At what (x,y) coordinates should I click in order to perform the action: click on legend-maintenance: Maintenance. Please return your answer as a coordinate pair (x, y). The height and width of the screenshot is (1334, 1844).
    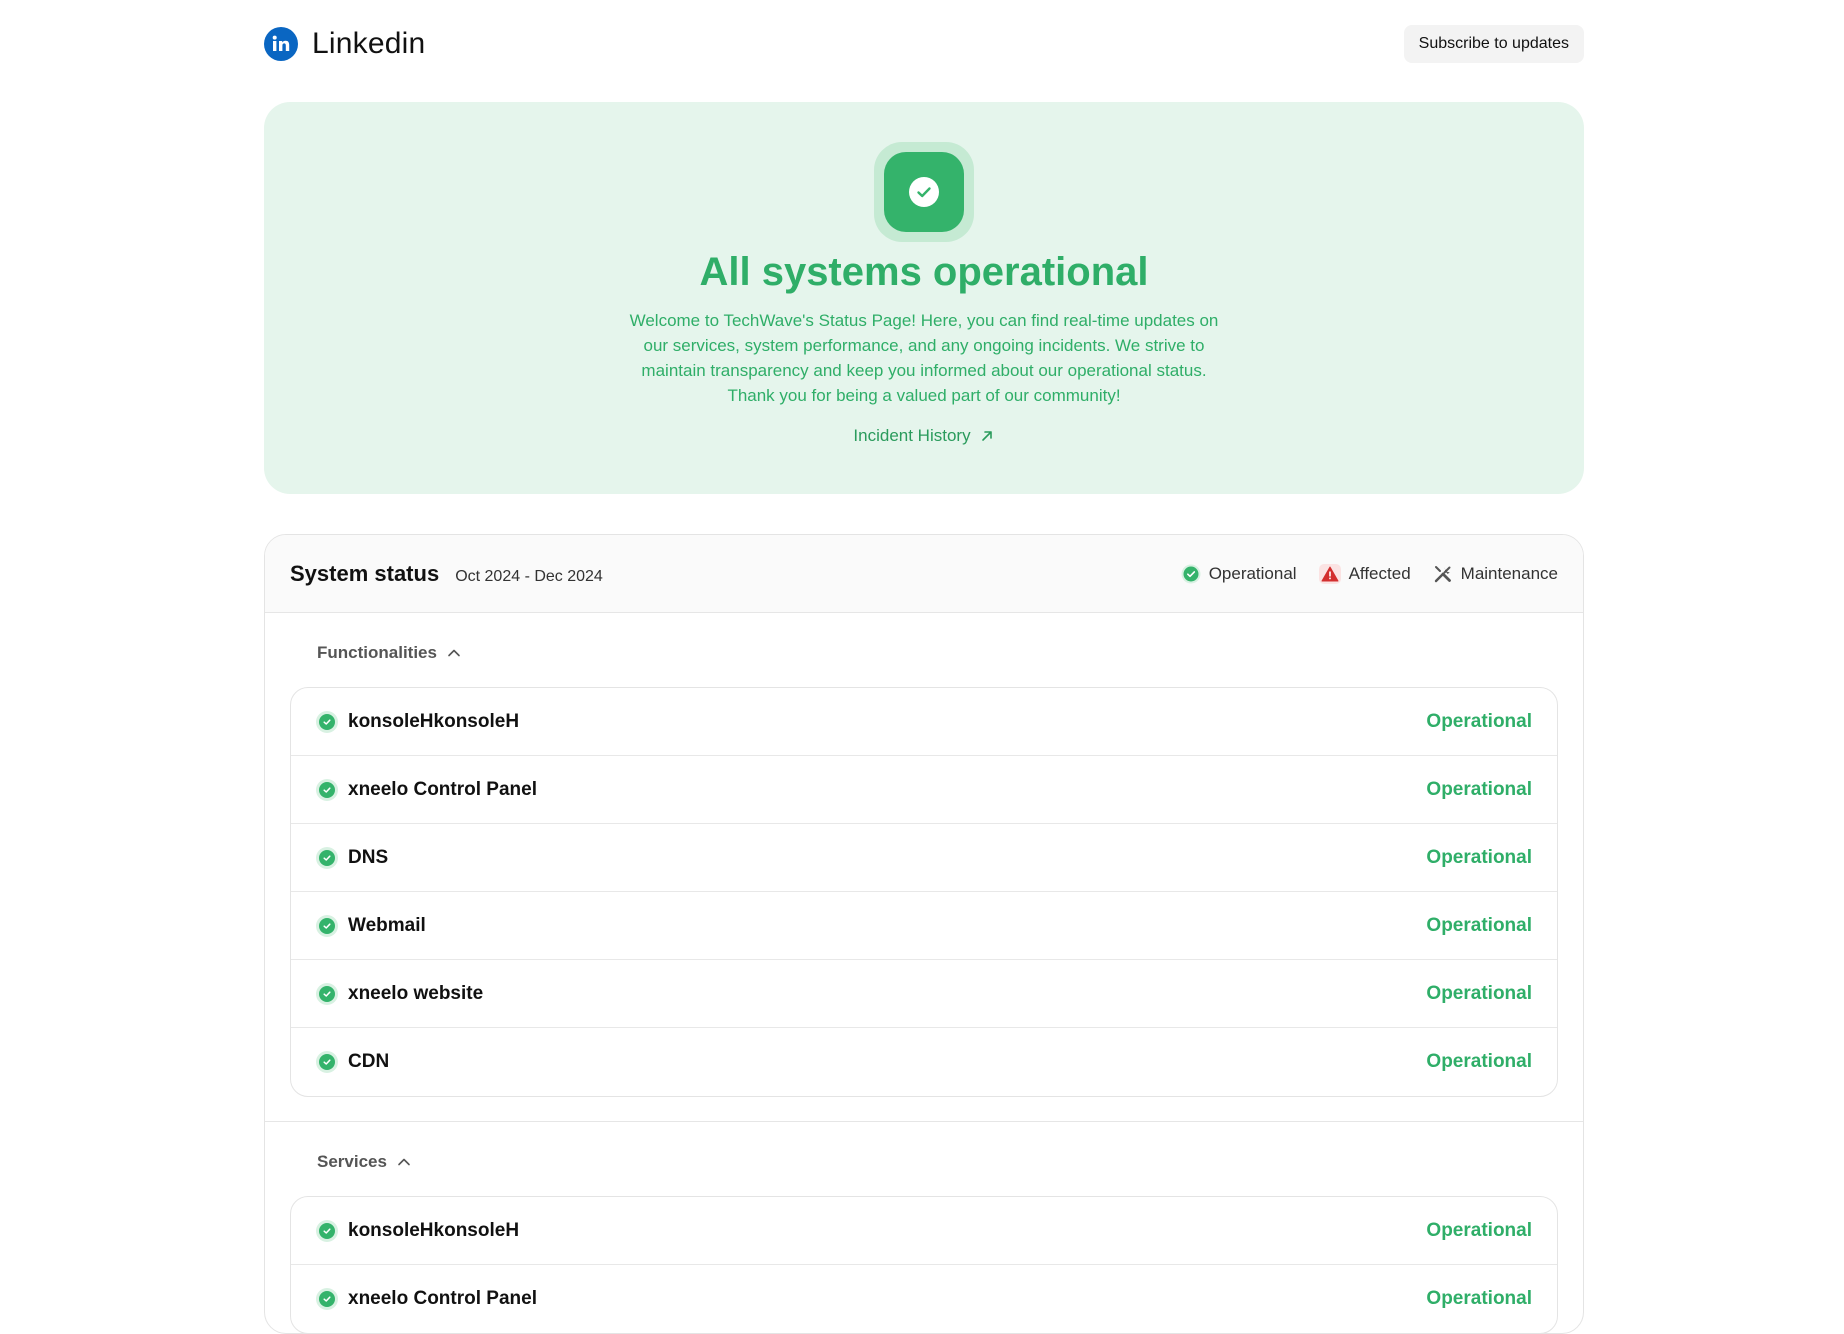
    Looking at the image, I should click on (1495, 574).